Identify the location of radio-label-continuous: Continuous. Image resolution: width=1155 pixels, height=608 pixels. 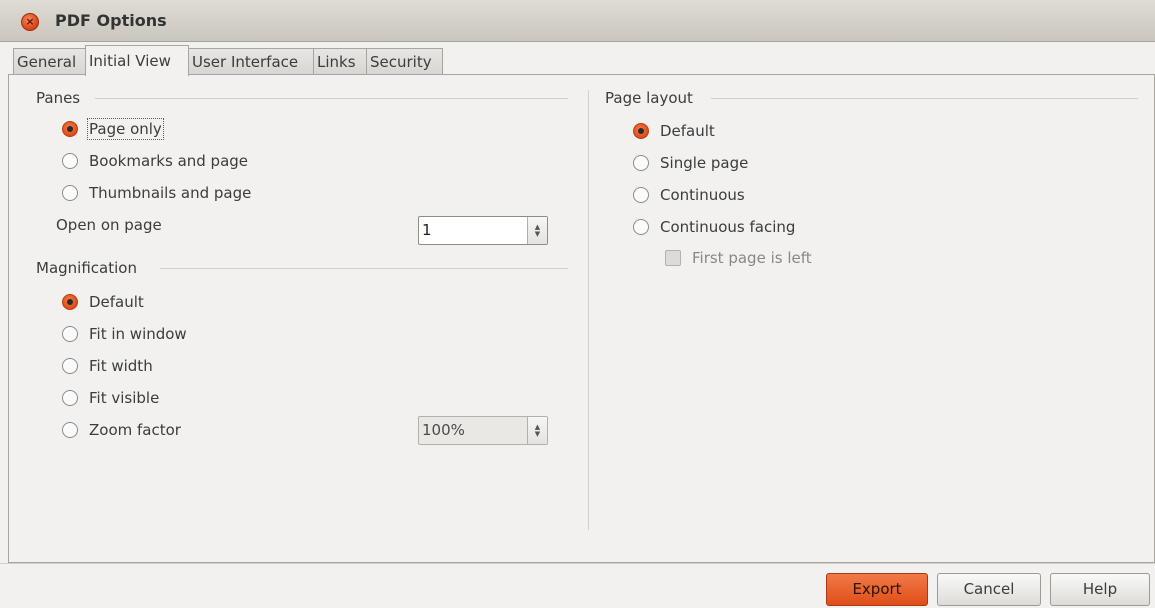
(702, 195).